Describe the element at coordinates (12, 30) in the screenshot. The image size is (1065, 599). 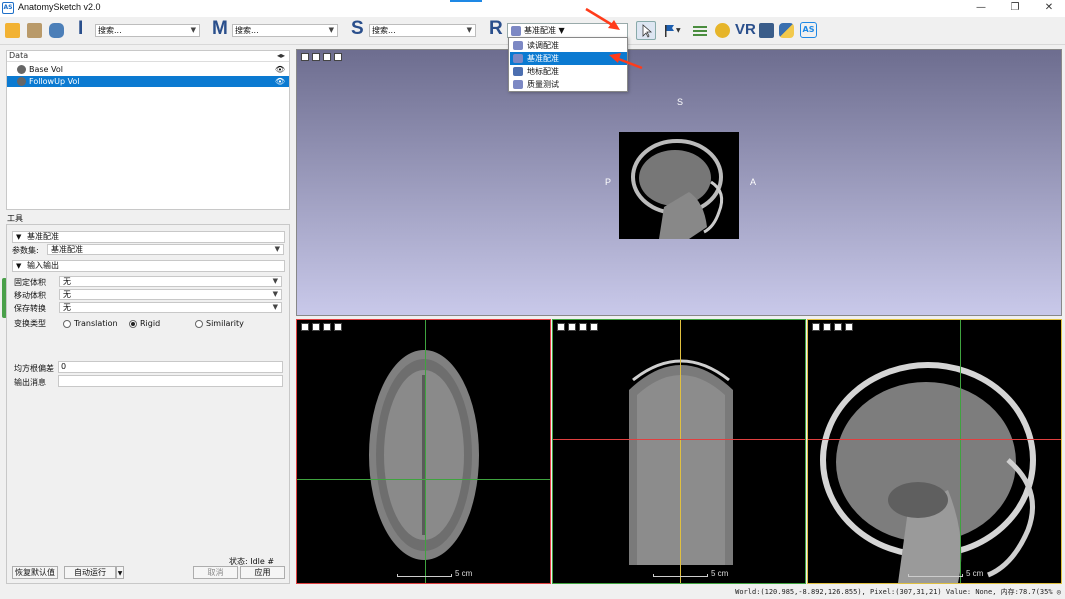
I see `folder-icon` at that location.